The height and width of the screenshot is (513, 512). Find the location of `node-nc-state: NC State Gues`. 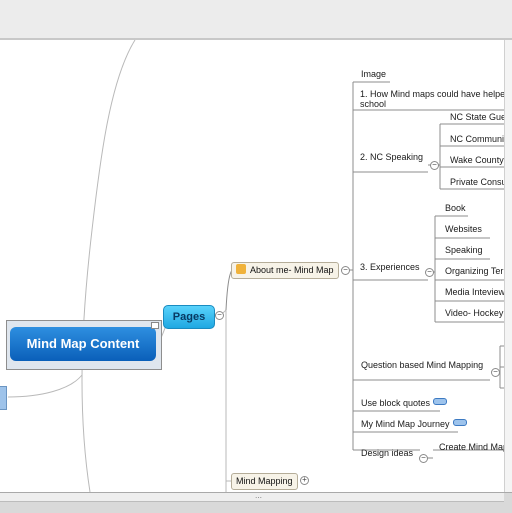

node-nc-state: NC State Gues is located at coordinates (480, 117).